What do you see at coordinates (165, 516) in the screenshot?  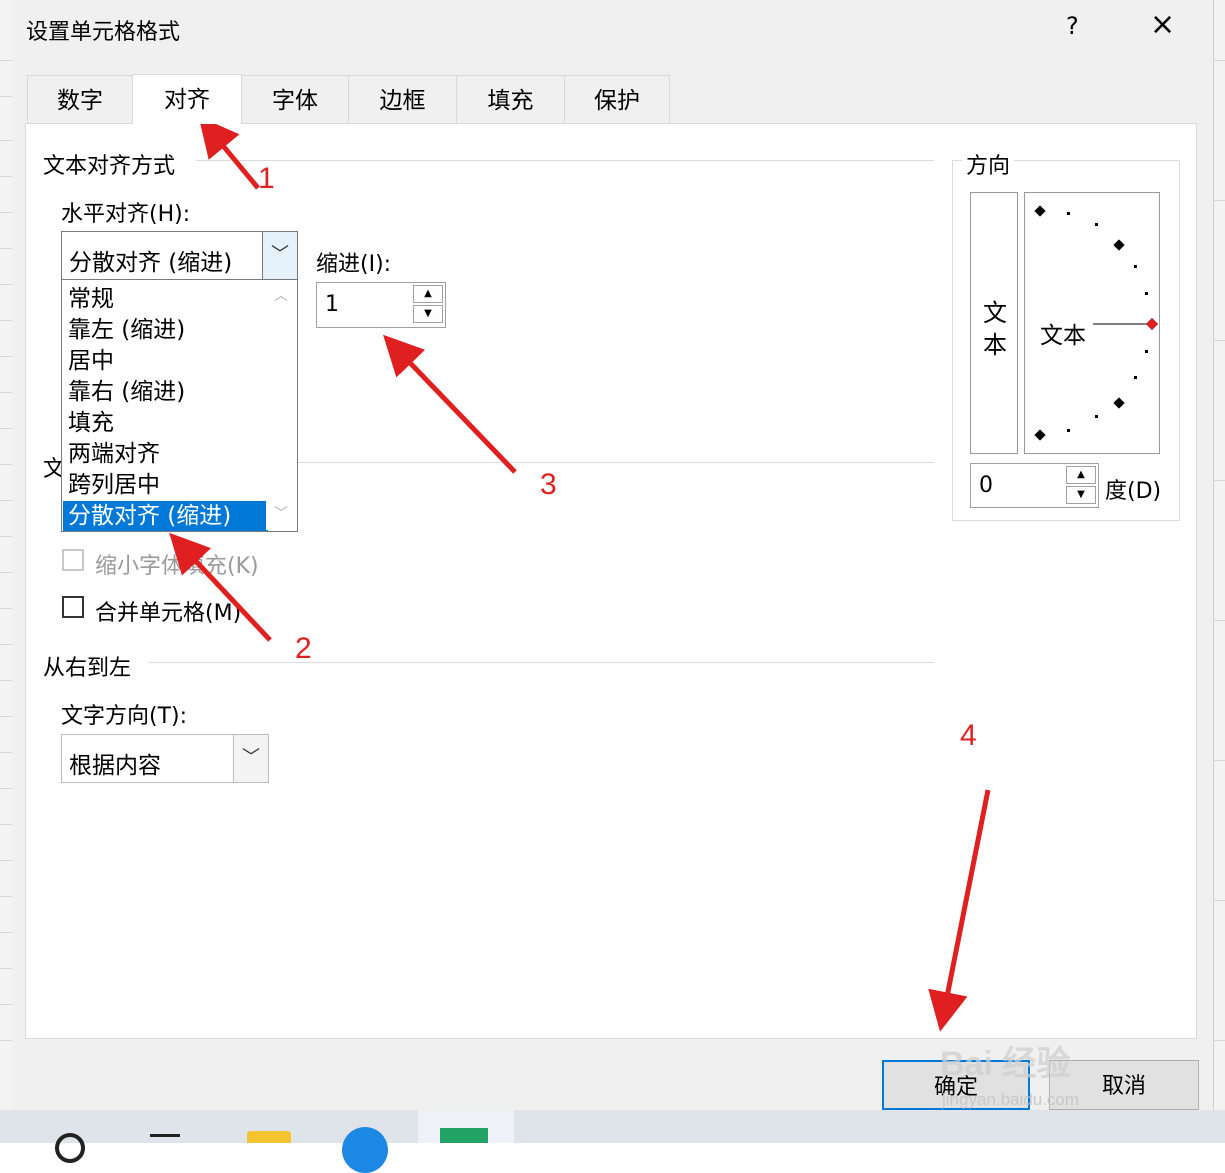 I see `list-item-selected: 分散对齐 (缩进)` at bounding box center [165, 516].